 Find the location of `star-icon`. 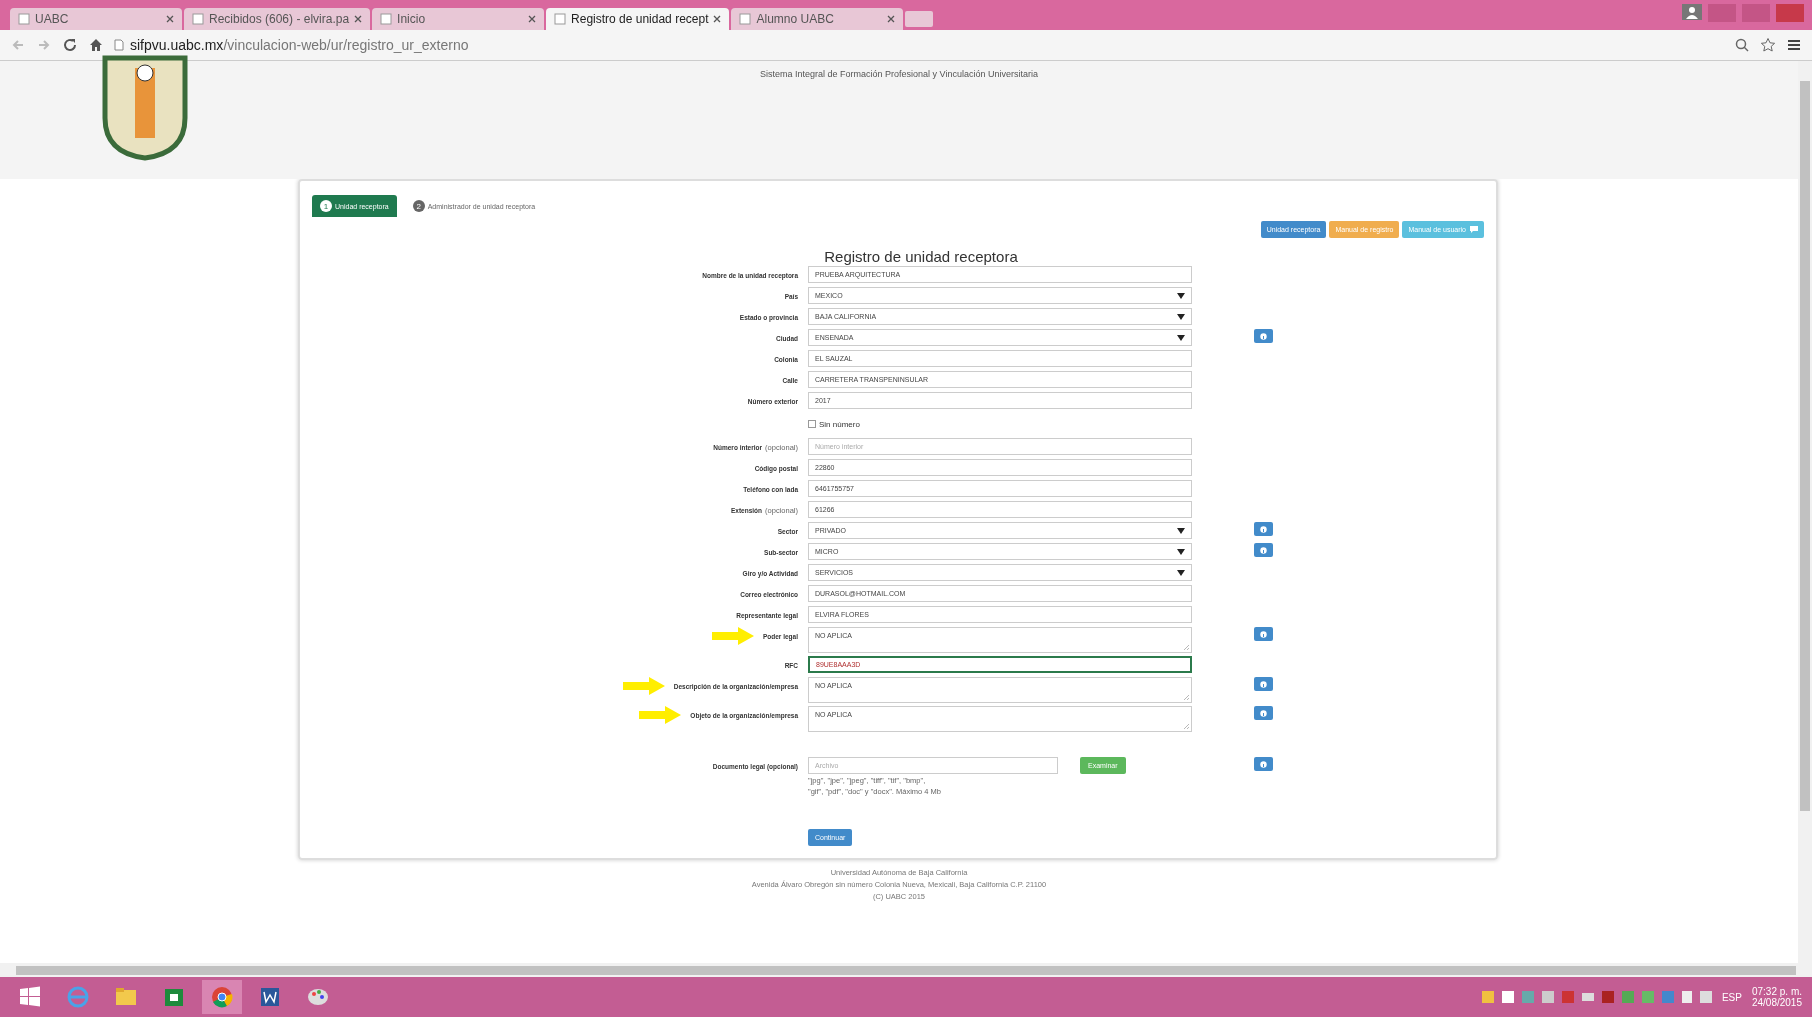

star-icon is located at coordinates (1768, 45).